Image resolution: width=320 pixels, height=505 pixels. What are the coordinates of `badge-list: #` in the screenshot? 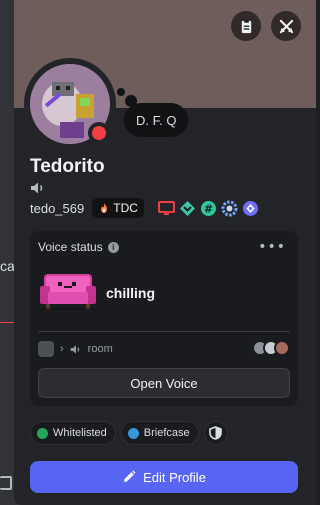 It's located at (208, 208).